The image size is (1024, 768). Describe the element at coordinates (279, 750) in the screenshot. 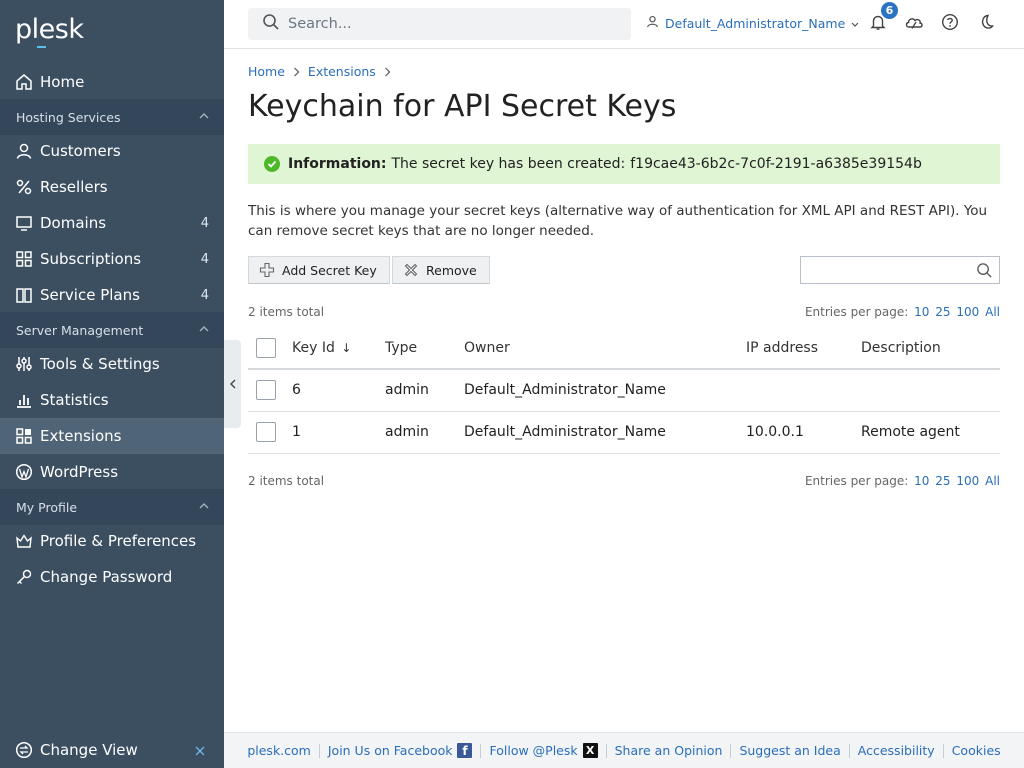

I see `footer-link-plesk: plesk.com` at that location.